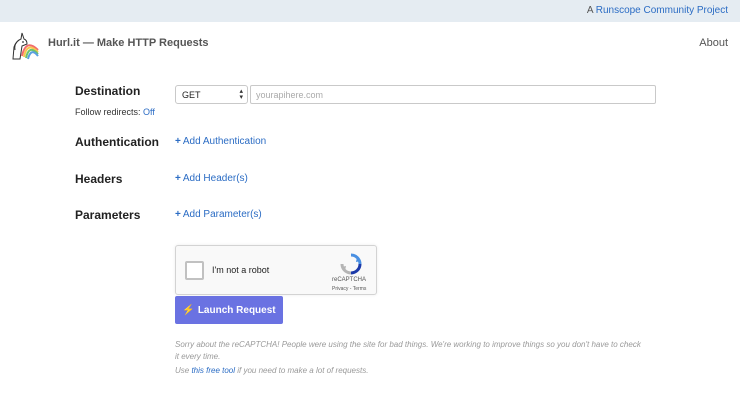  I want to click on recaptcha-terms-link: Terms, so click(360, 289).